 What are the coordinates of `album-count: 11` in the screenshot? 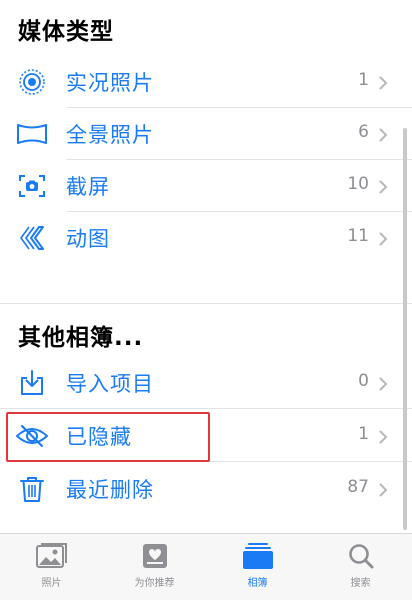 It's located at (358, 236).